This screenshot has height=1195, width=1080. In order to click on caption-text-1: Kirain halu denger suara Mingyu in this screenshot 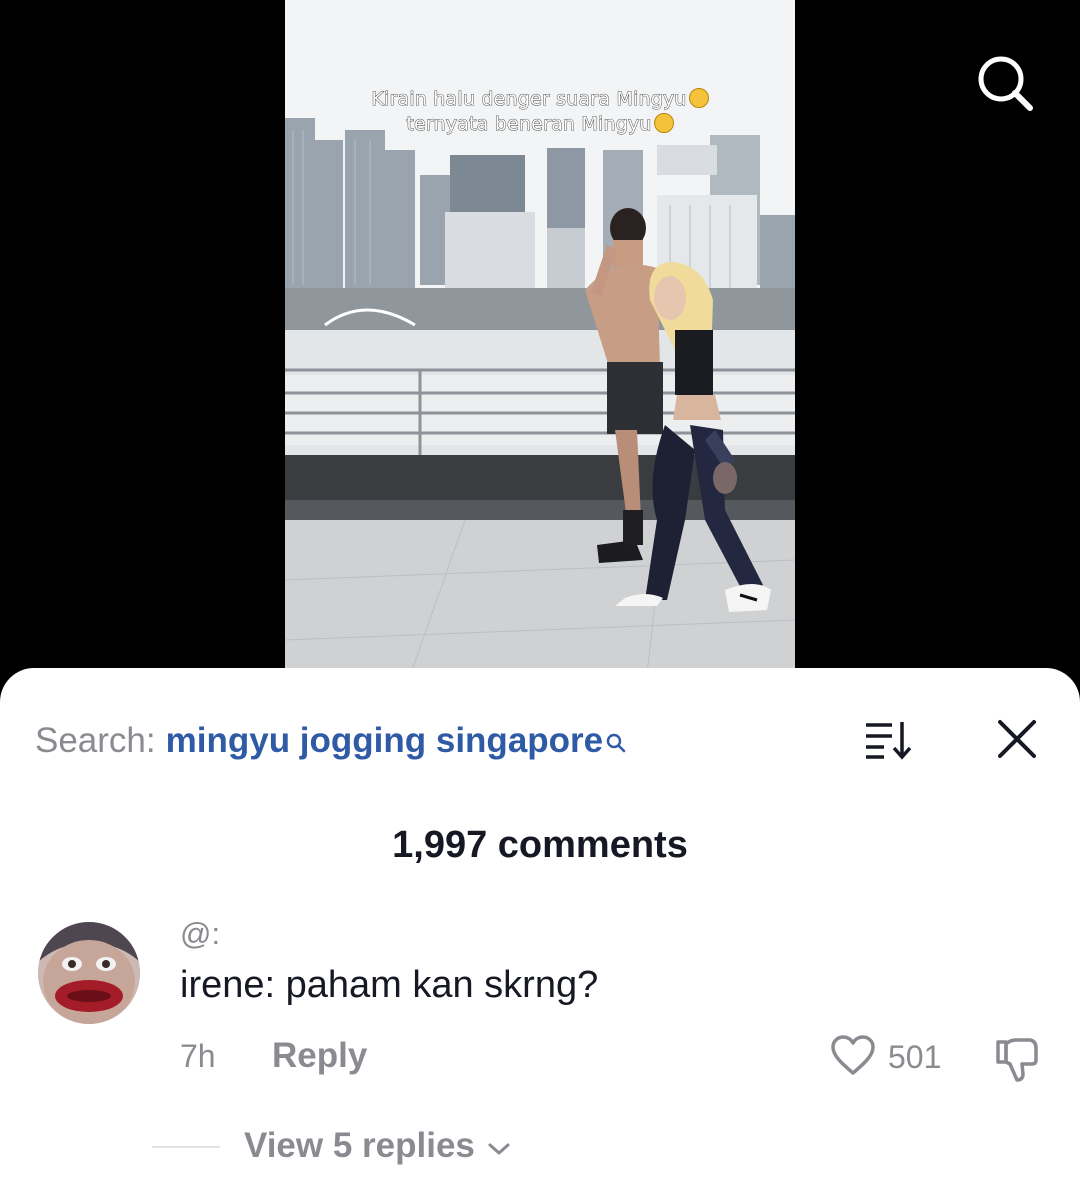, I will do `click(529, 99)`.